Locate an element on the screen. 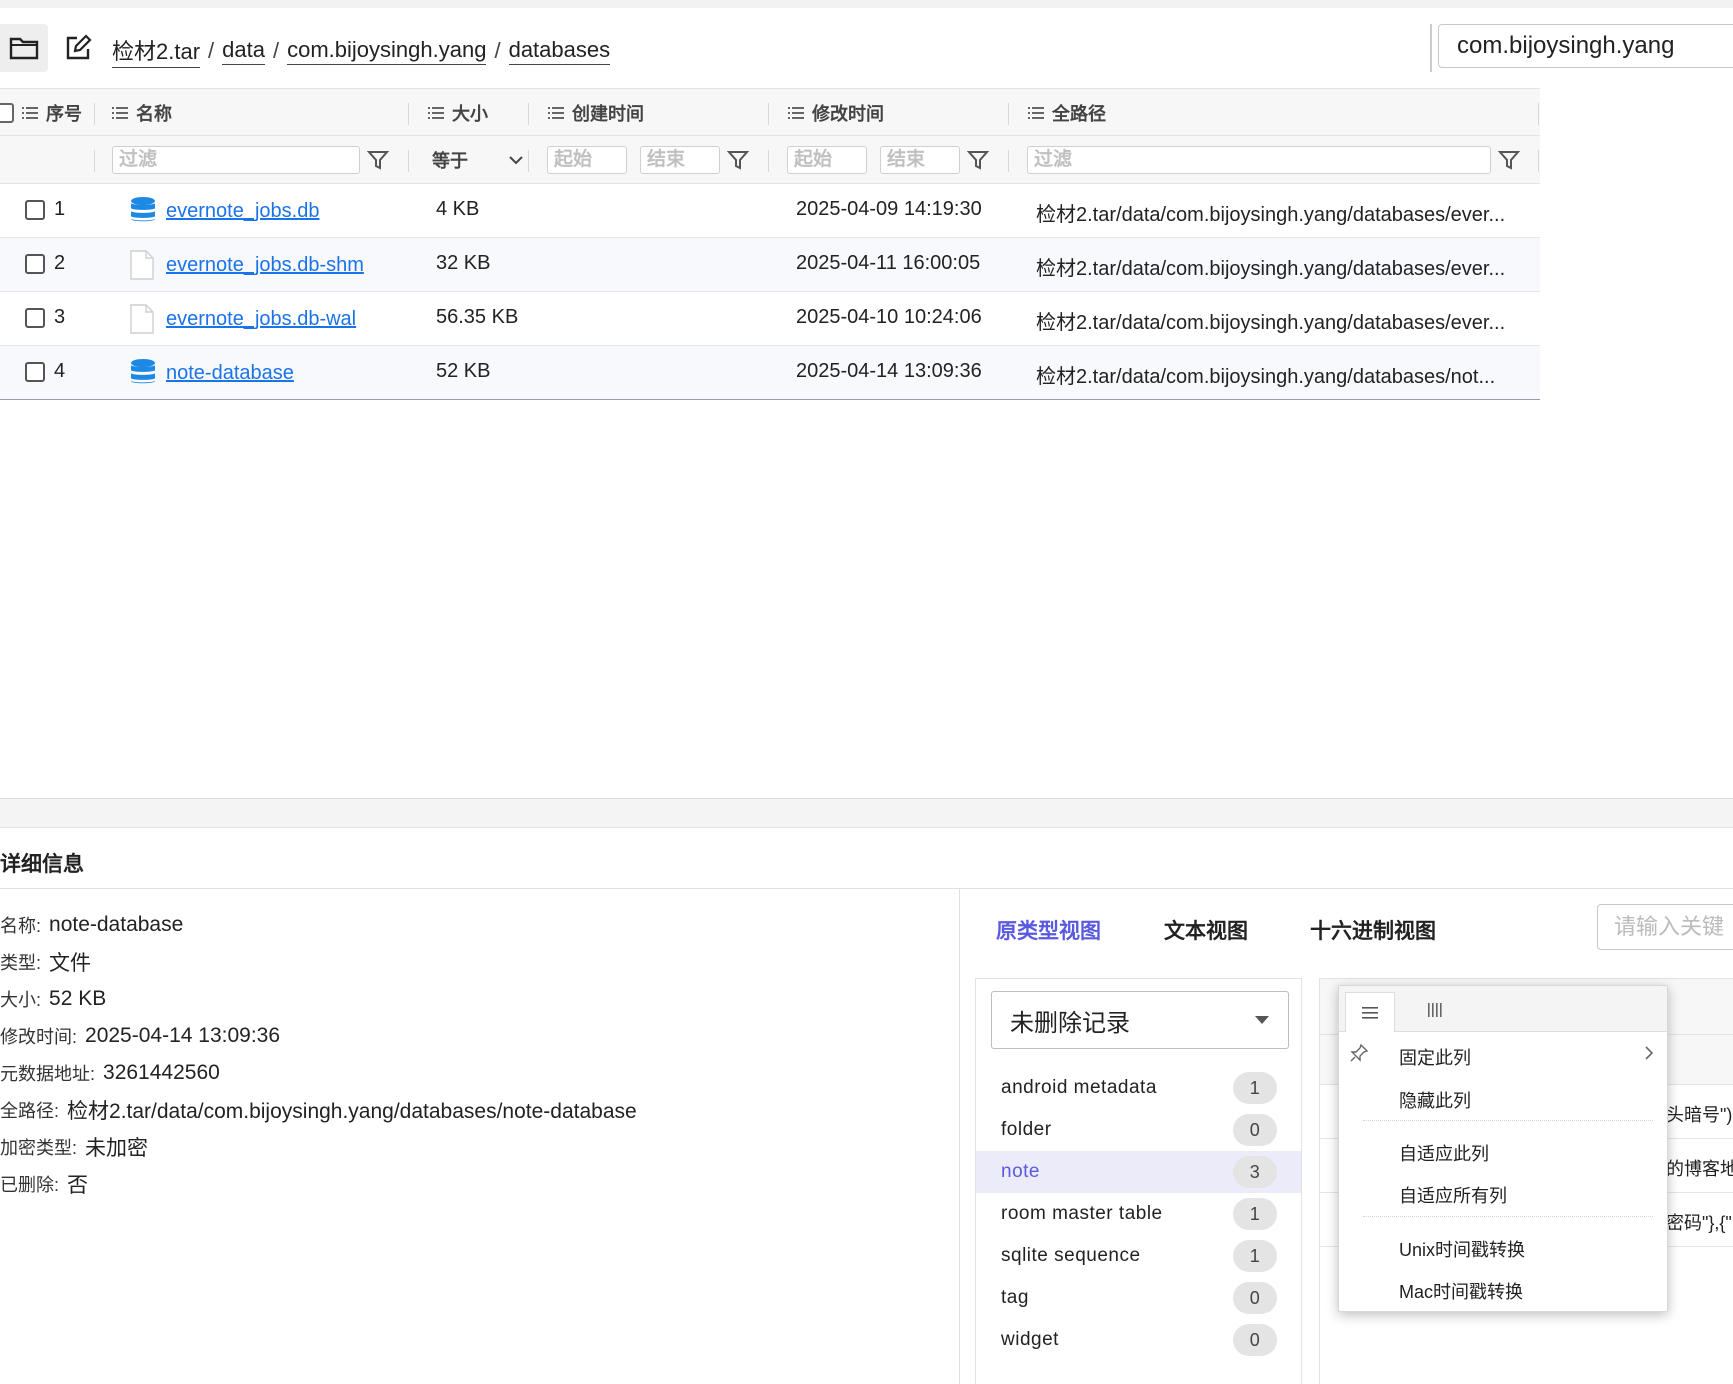 The width and height of the screenshot is (1733, 1384). file-name-link: evernote_jobs.db is located at coordinates (242, 211).